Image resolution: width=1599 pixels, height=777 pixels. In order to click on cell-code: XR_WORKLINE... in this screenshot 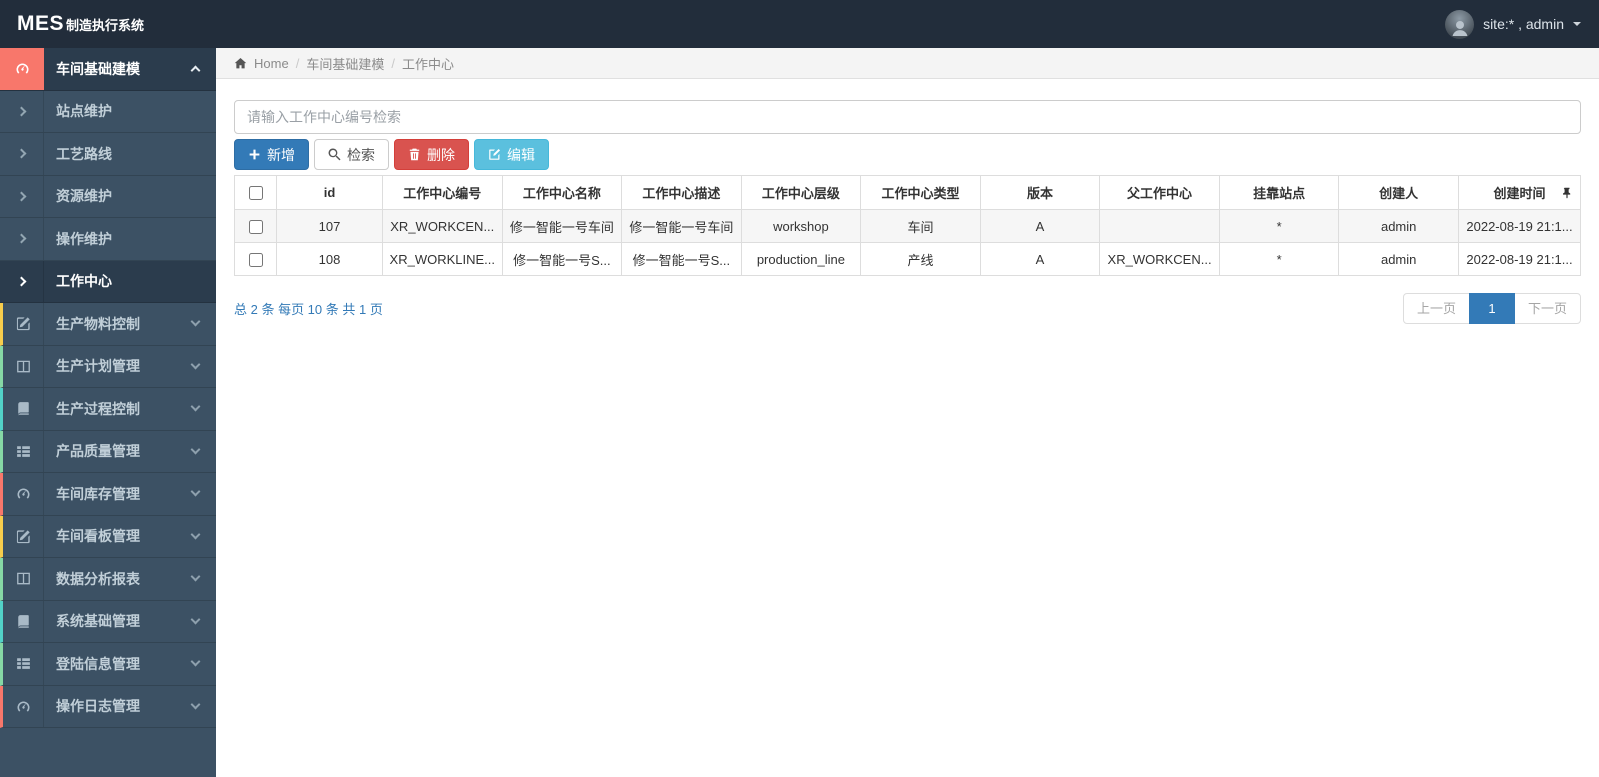, I will do `click(442, 259)`.